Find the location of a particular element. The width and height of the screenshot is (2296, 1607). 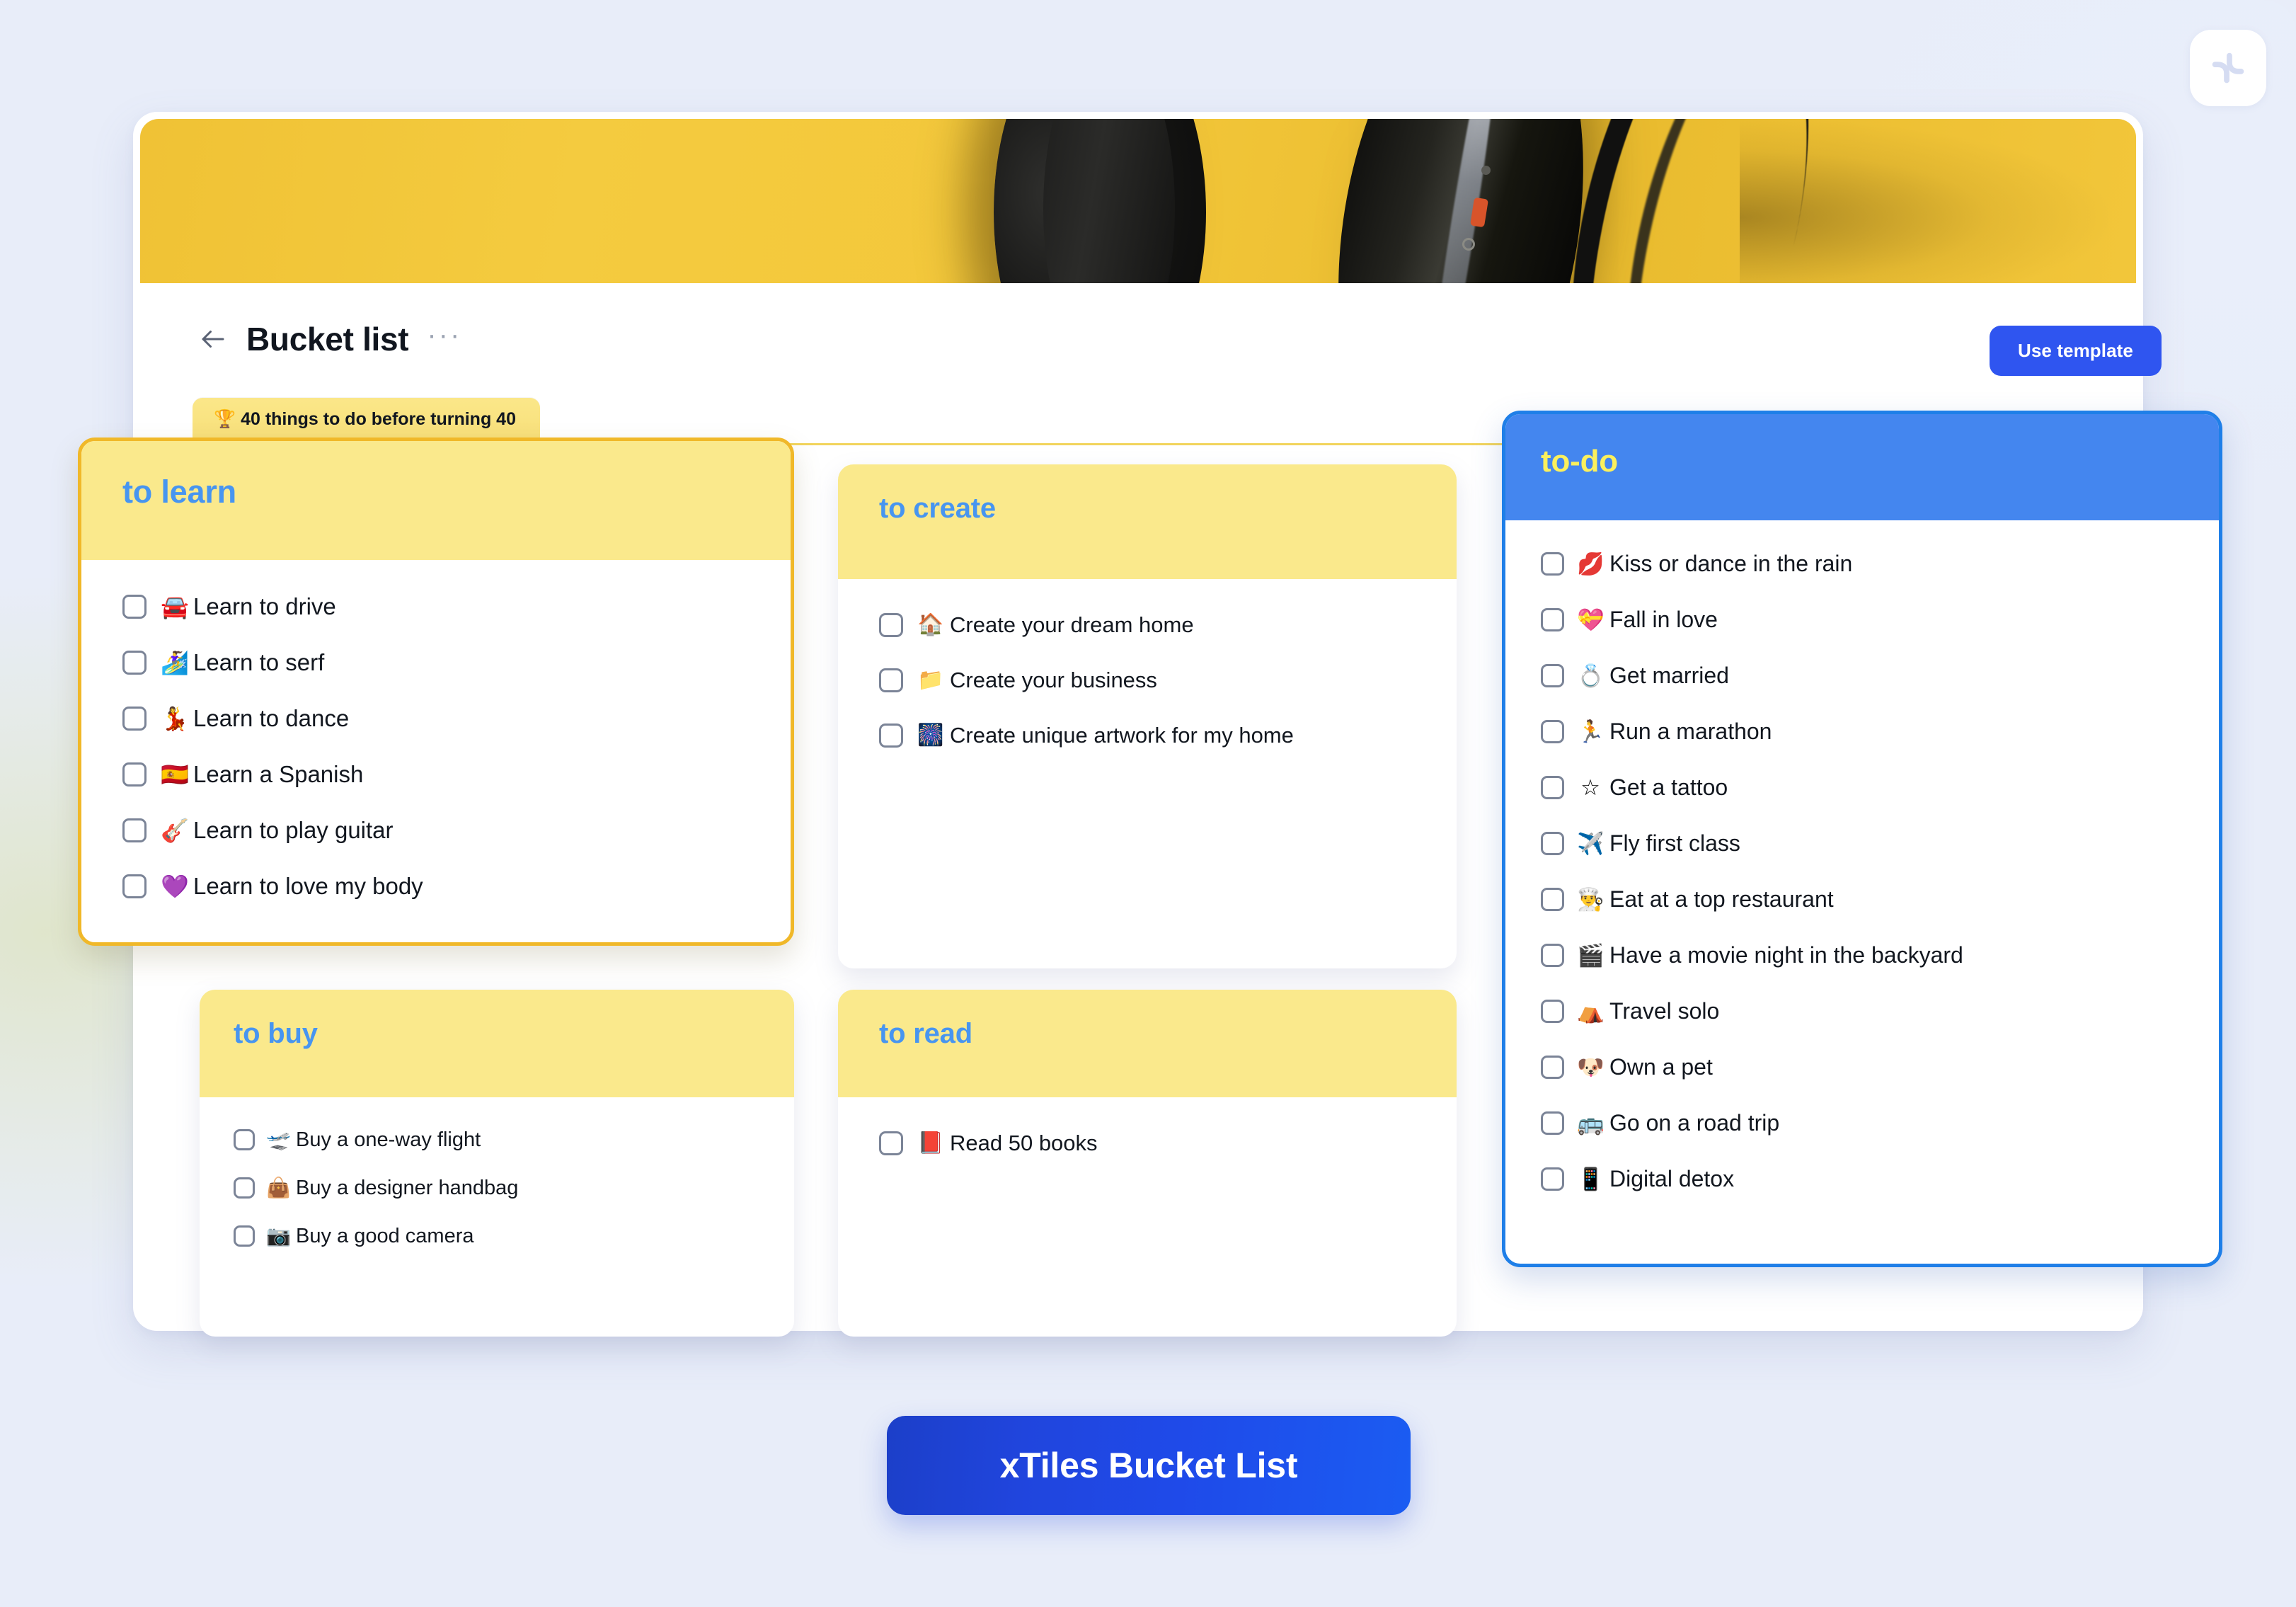

item-emoji-icon: 💝 is located at coordinates (1591, 619).